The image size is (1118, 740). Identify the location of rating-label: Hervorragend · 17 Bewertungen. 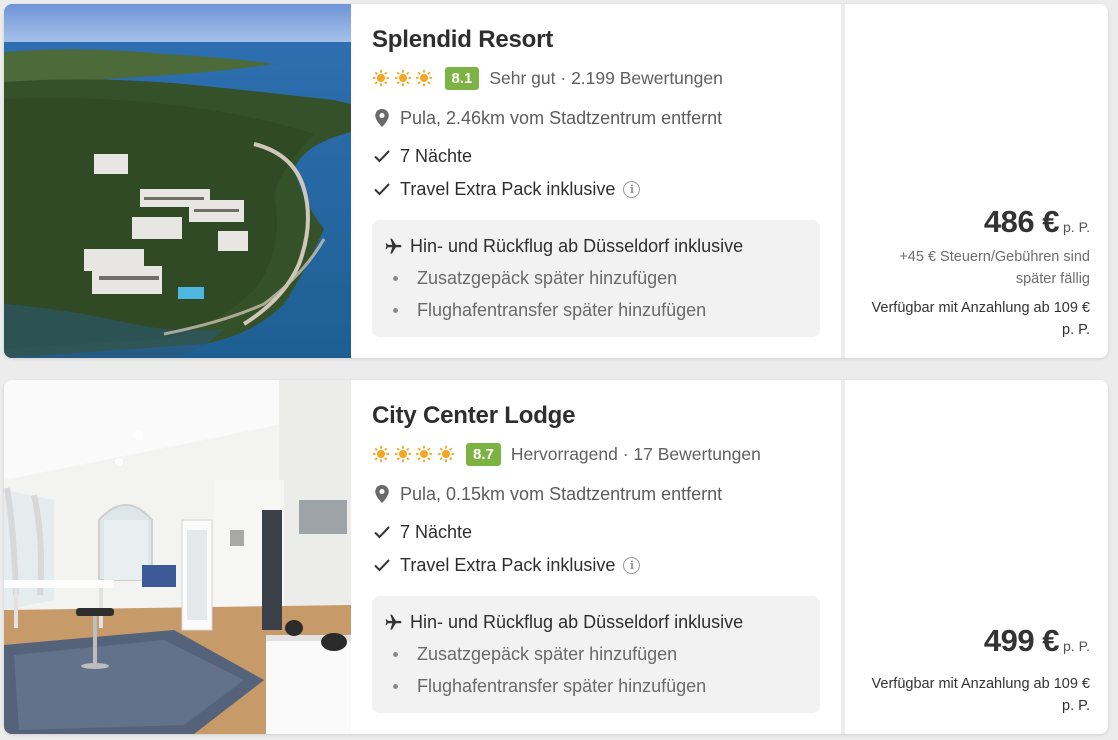
(636, 454).